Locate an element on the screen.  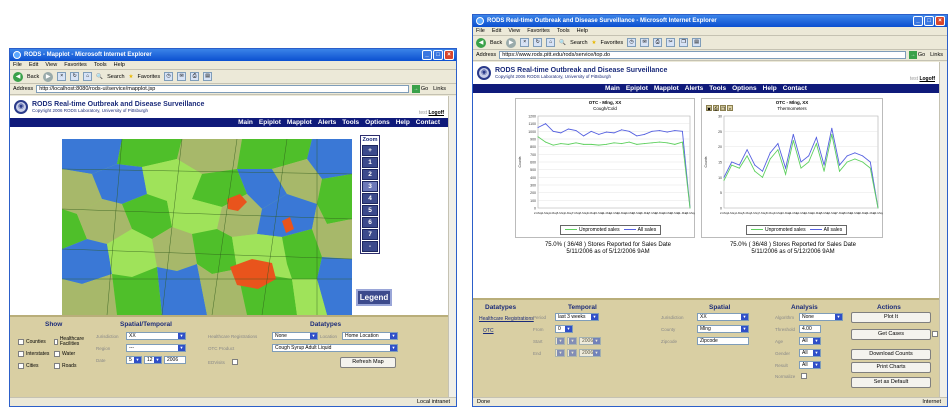
end-day-select is located at coordinates (572, 353).